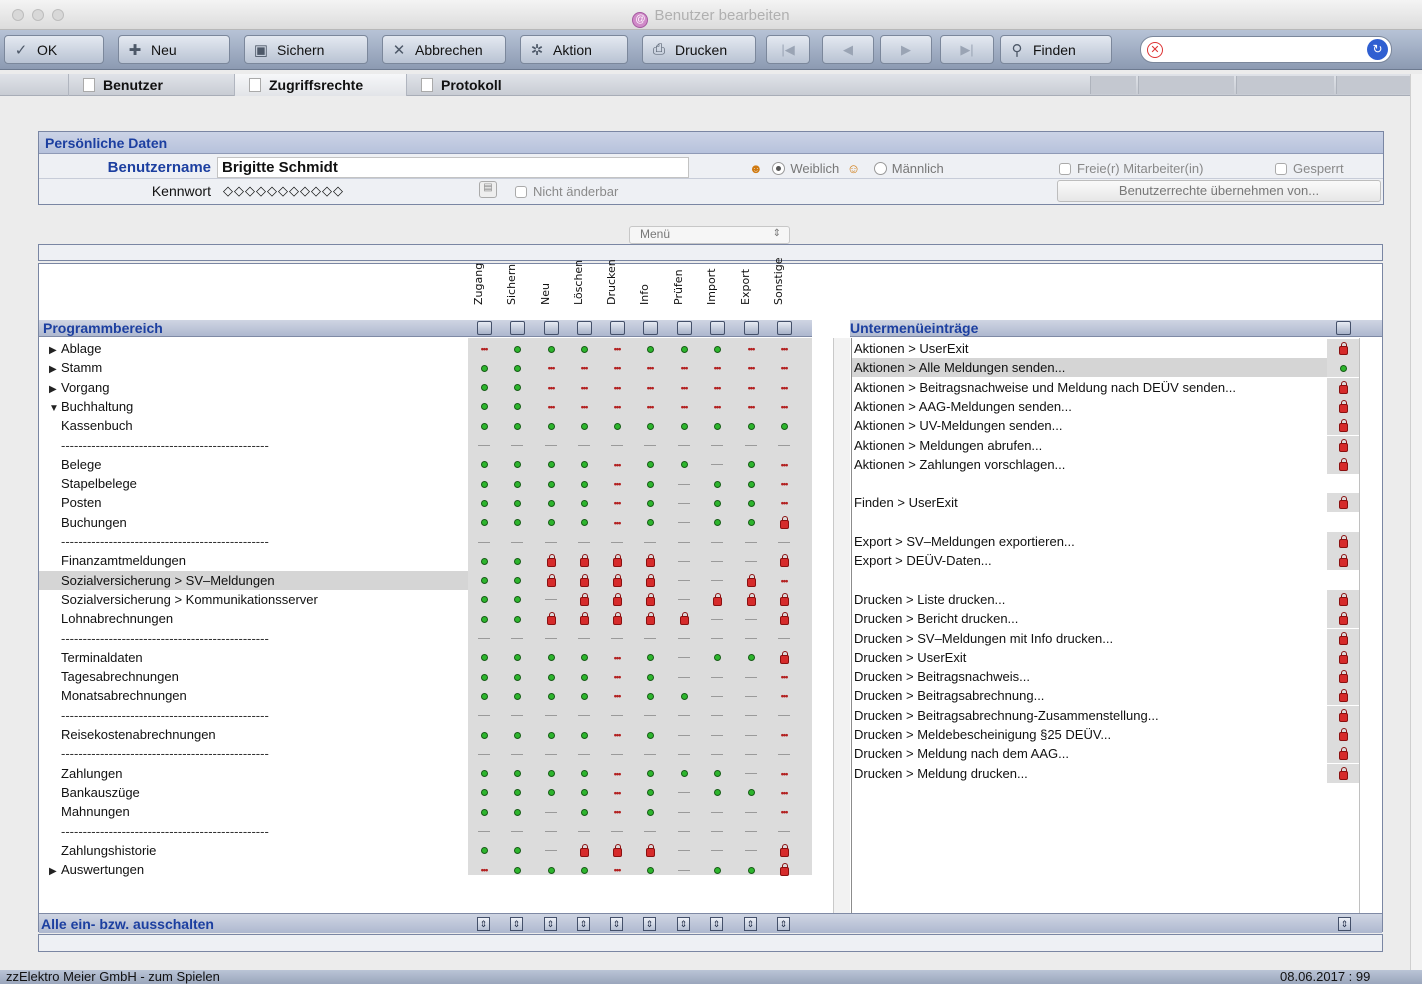 Image resolution: width=1422 pixels, height=984 pixels. I want to click on new-button: ✚ Neu, so click(174, 49).